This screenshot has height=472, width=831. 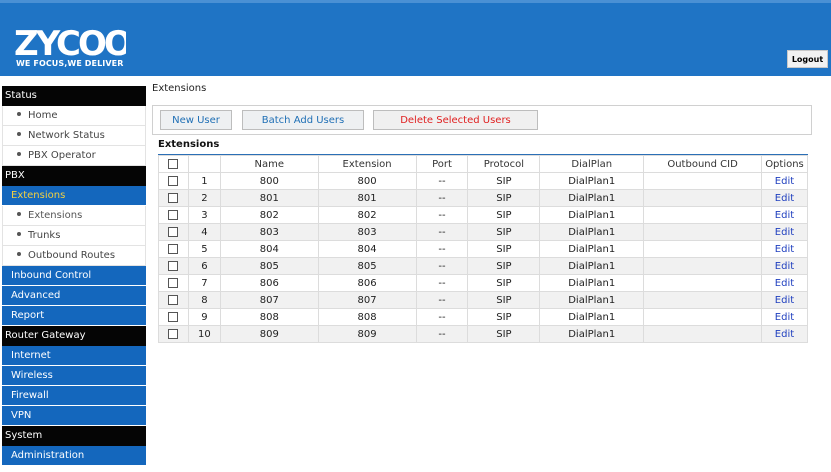 What do you see at coordinates (269, 266) in the screenshot?
I see `row-name: 805` at bounding box center [269, 266].